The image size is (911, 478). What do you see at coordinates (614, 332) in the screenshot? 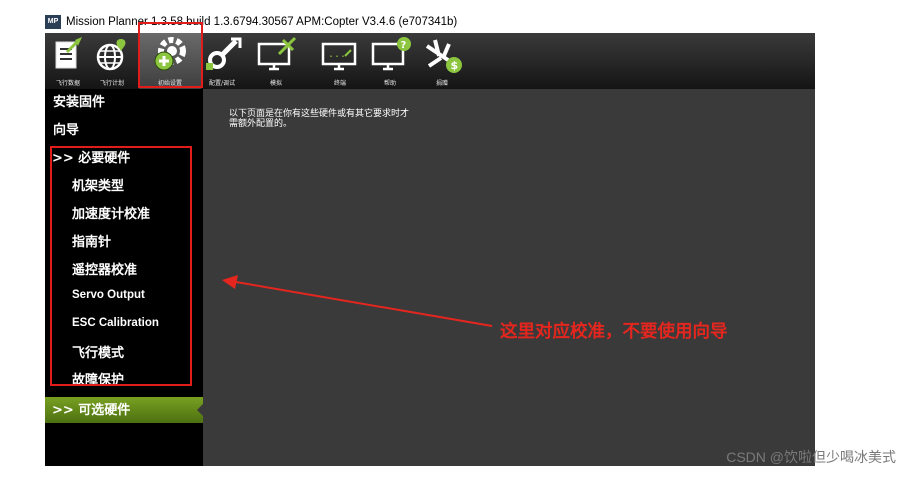
I see `annotation-note: 这里对应校准，不要使用向导` at bounding box center [614, 332].